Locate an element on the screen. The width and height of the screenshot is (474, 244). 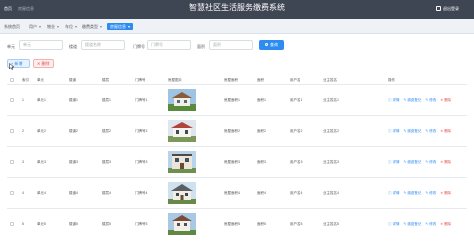
delete-button-label: 删除 is located at coordinates (45, 63).